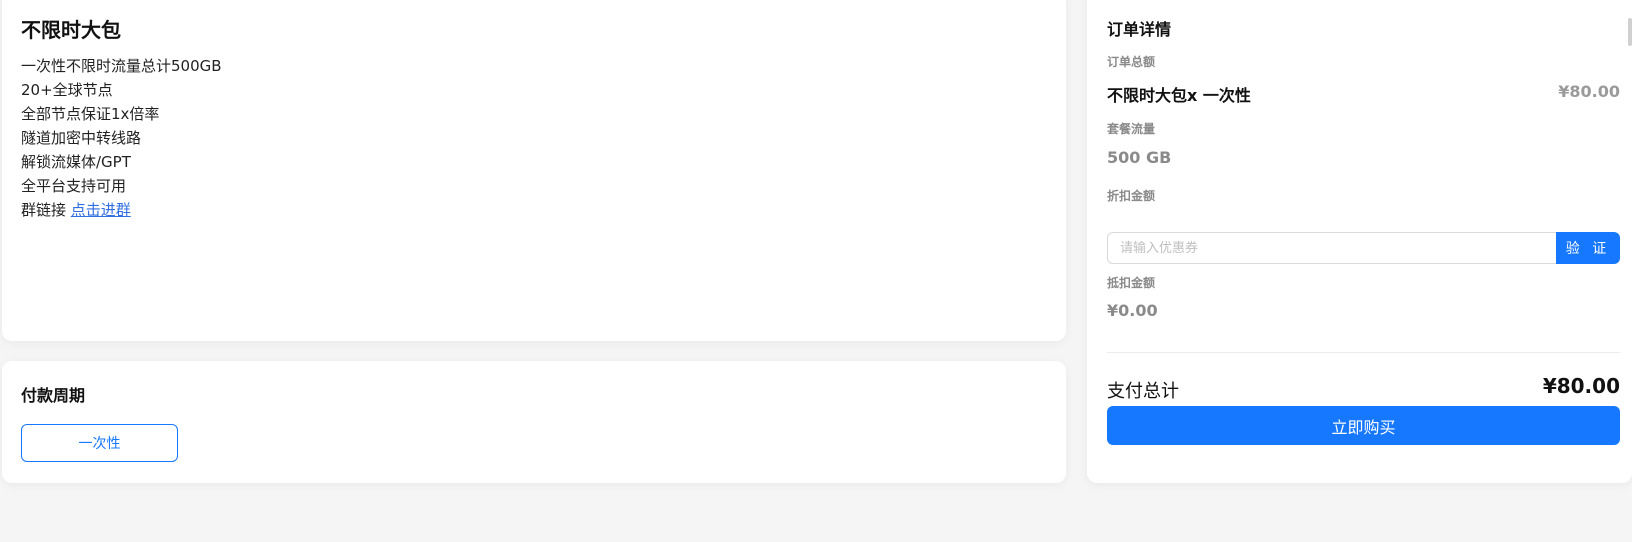 This screenshot has width=1632, height=542. Describe the element at coordinates (90, 114) in the screenshot. I see `plan-feature-item: 全部节点保证1x倍率` at that location.